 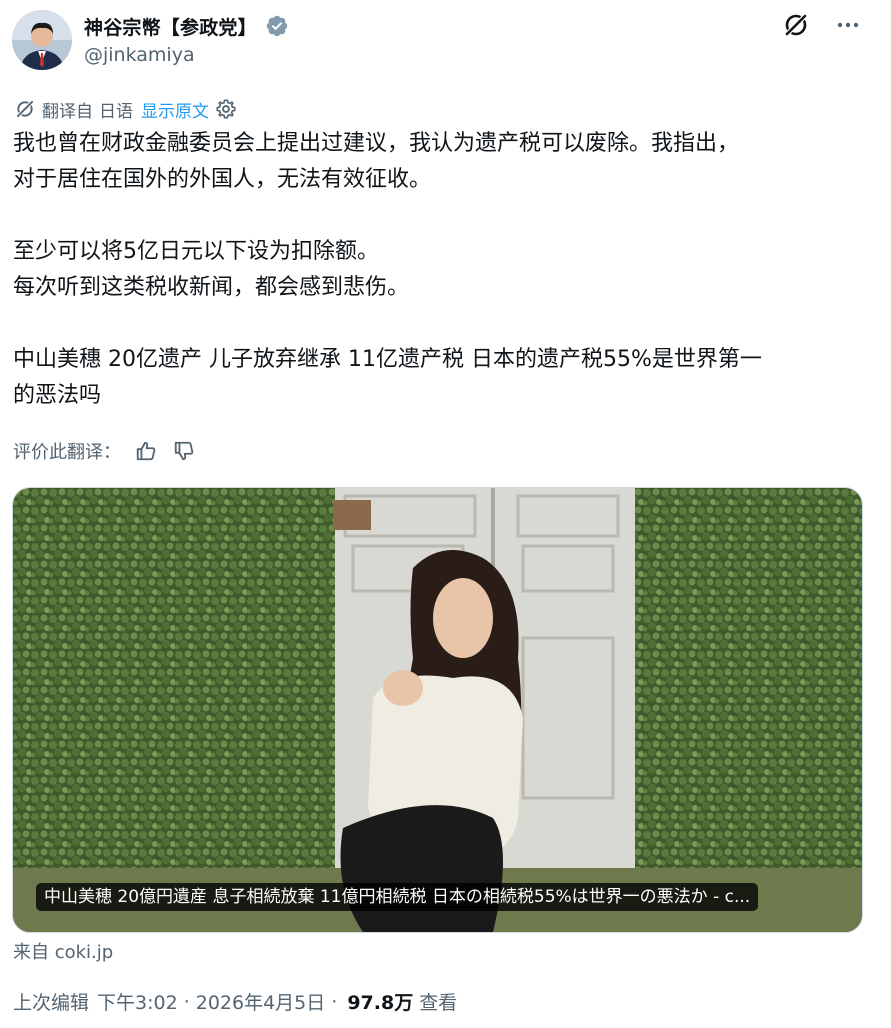 I want to click on body-line: 的恶法吗, so click(x=57, y=395).